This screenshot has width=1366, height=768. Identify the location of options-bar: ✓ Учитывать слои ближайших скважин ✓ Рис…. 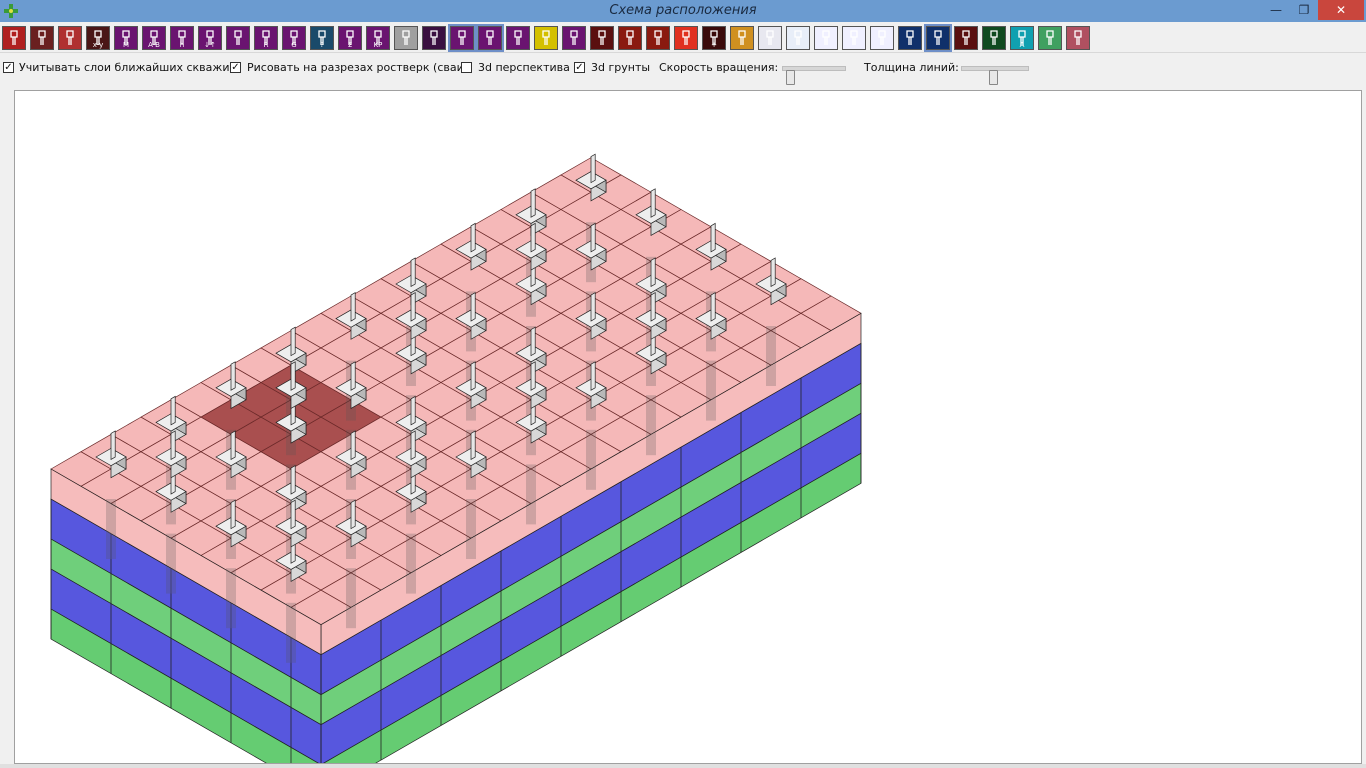
(683, 70).